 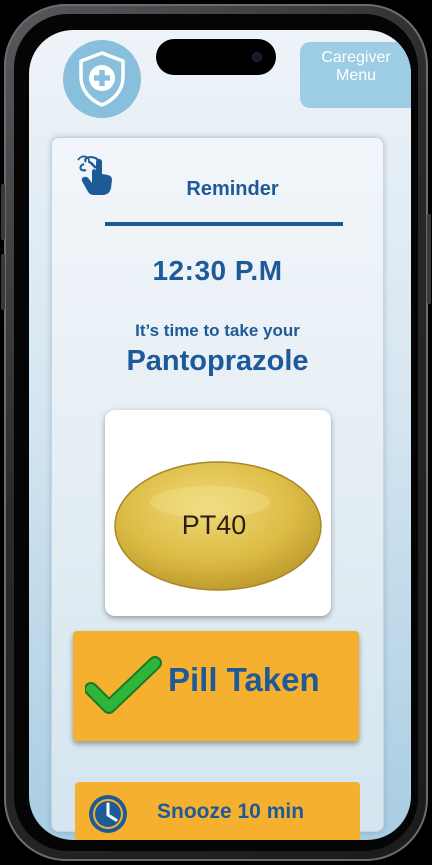 I want to click on app-logo, so click(x=102, y=79).